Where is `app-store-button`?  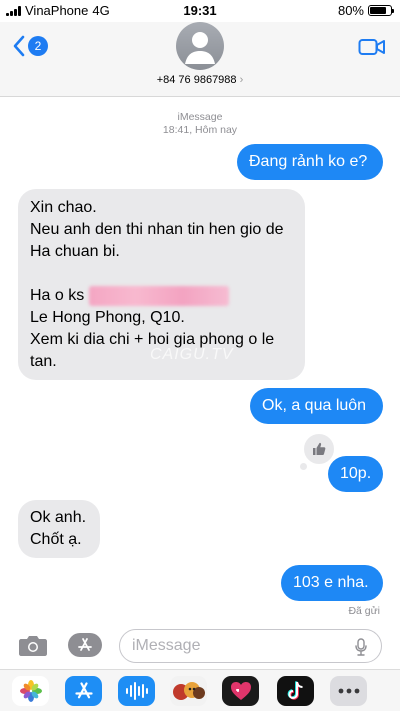
app-store-button is located at coordinates (85, 645).